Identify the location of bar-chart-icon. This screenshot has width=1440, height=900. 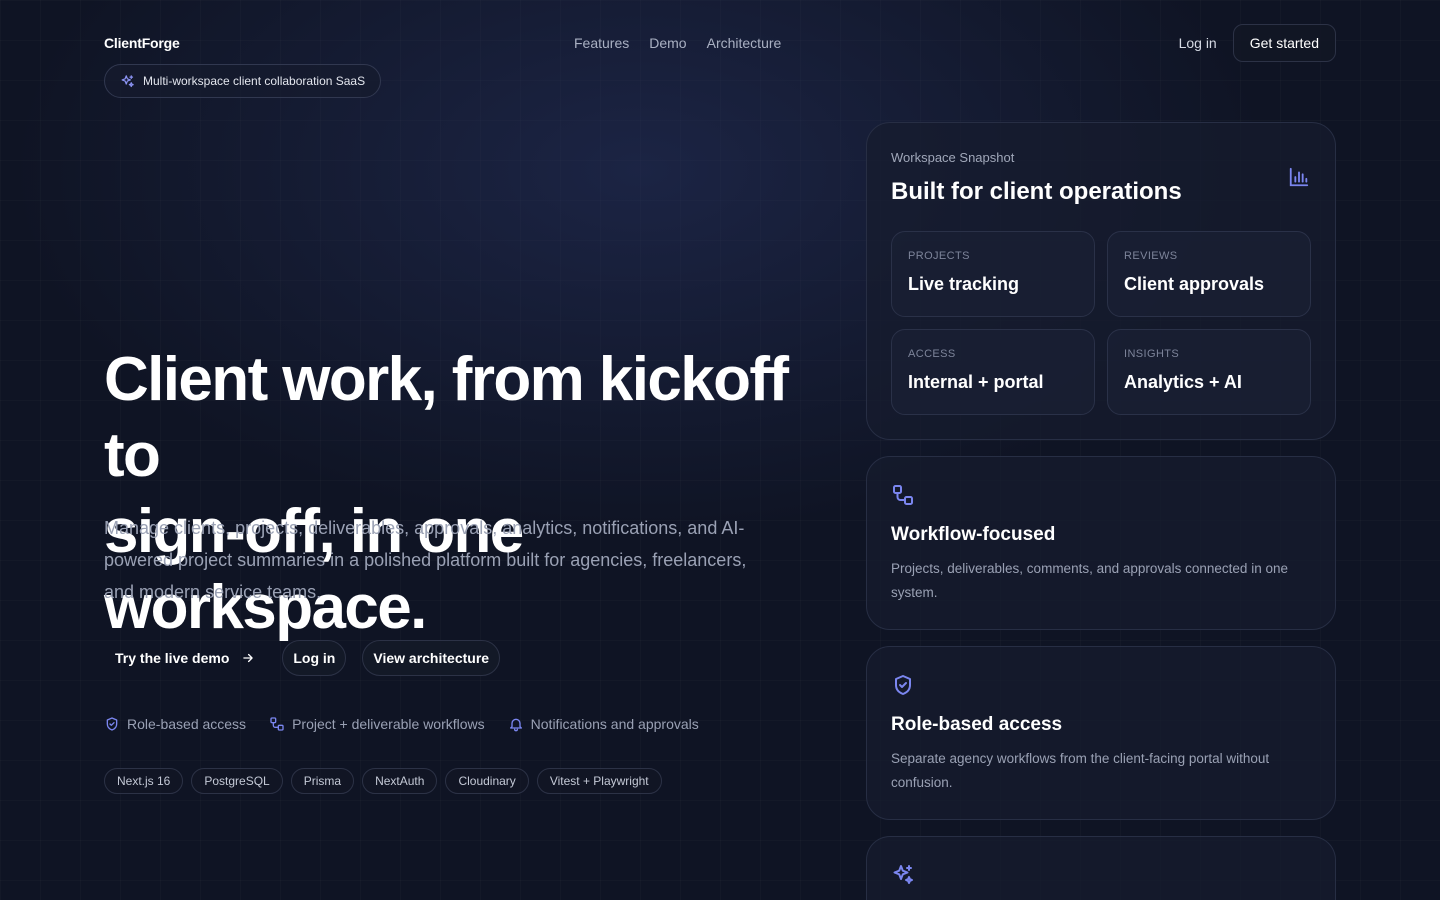
(1299, 177).